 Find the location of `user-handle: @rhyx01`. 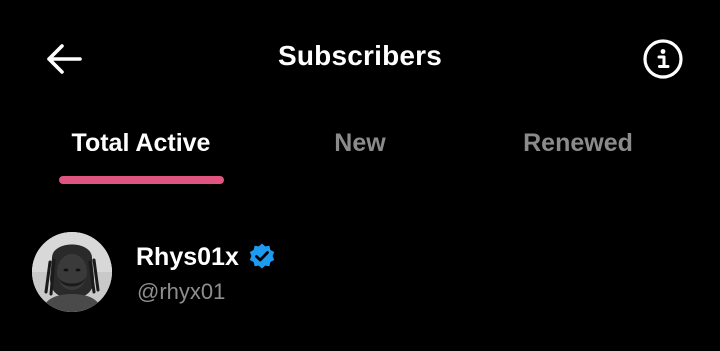

user-handle: @rhyx01 is located at coordinates (181, 291).